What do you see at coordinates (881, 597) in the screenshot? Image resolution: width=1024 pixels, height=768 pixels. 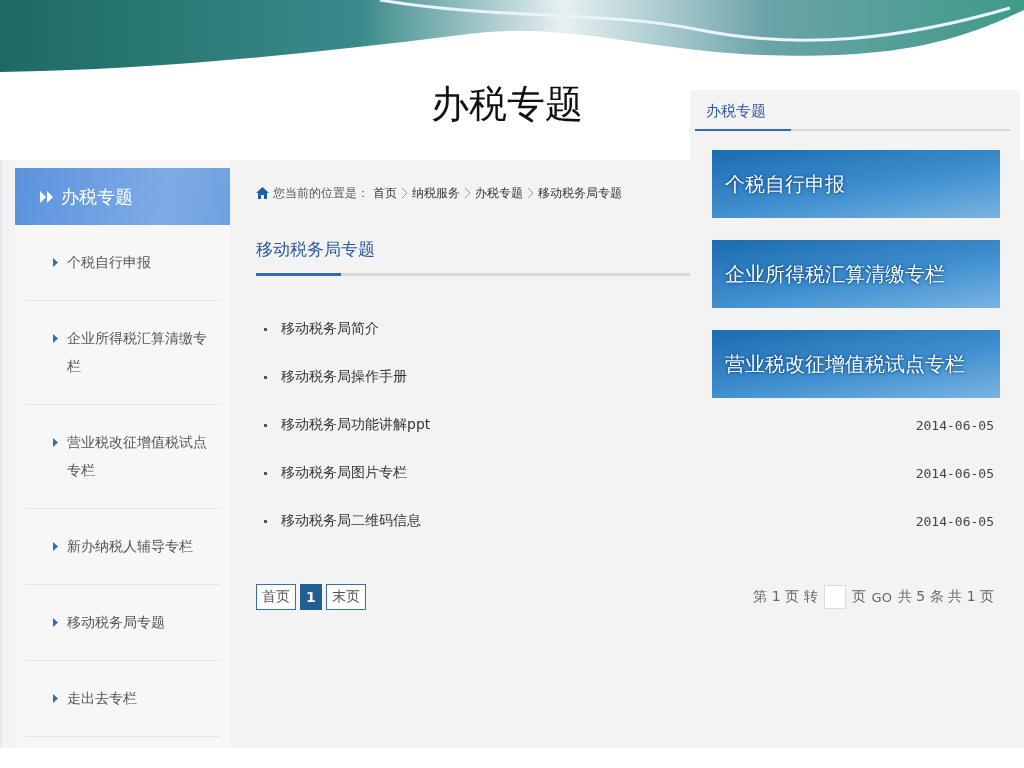 I see `go-button: GO` at bounding box center [881, 597].